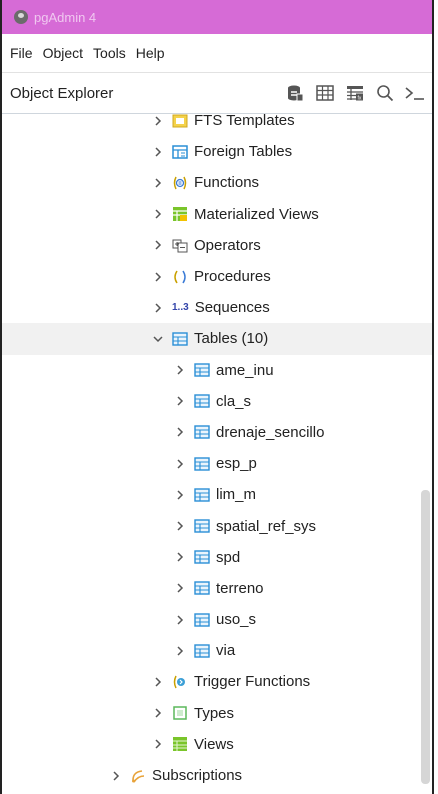 The image size is (438, 794). What do you see at coordinates (180, 183) in the screenshot?
I see `function-icon` at bounding box center [180, 183].